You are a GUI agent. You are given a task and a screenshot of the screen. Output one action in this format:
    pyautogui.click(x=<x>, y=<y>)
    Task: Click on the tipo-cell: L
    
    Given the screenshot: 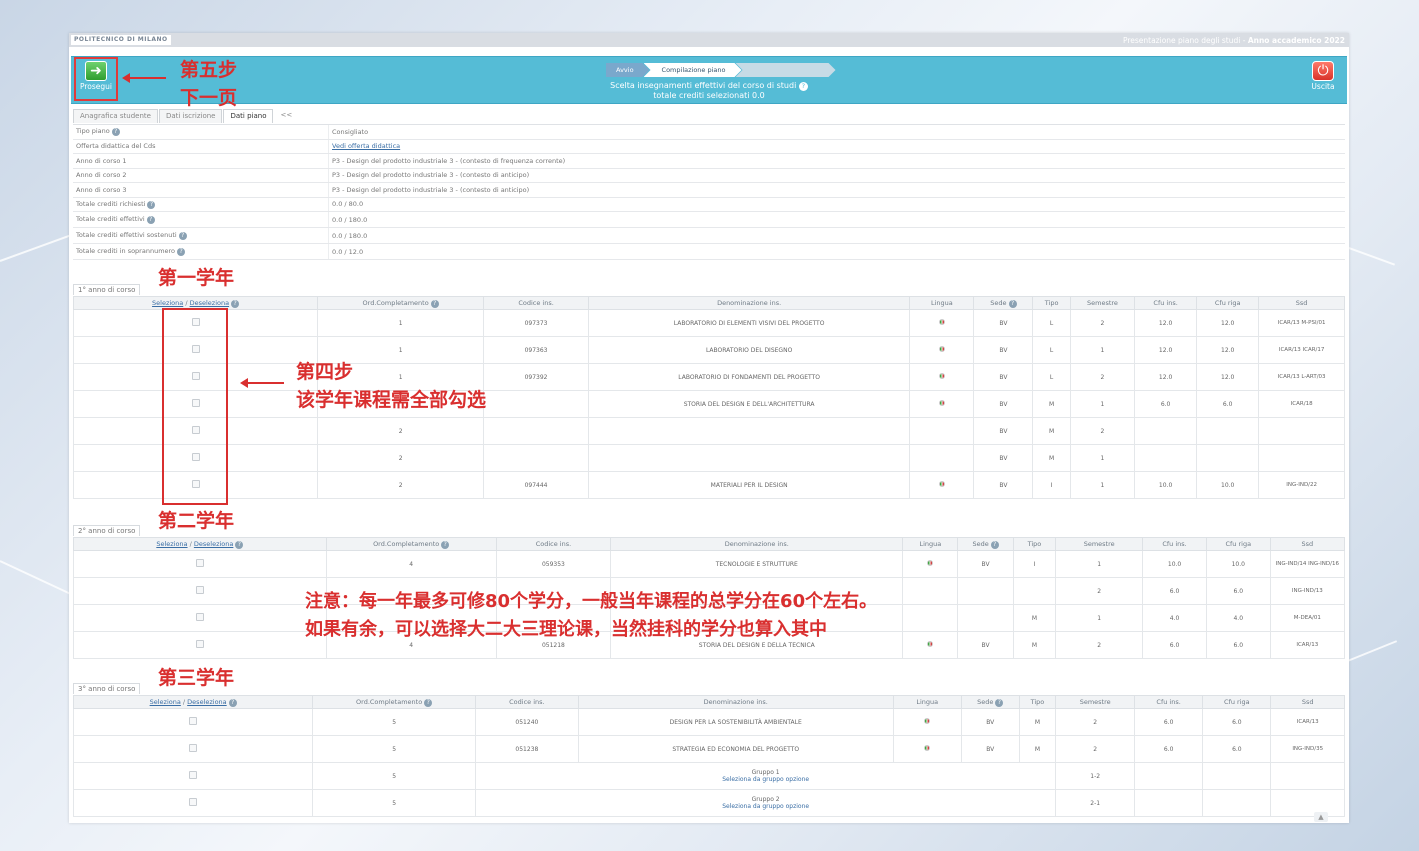 What is the action you would take?
    pyautogui.click(x=1051, y=323)
    